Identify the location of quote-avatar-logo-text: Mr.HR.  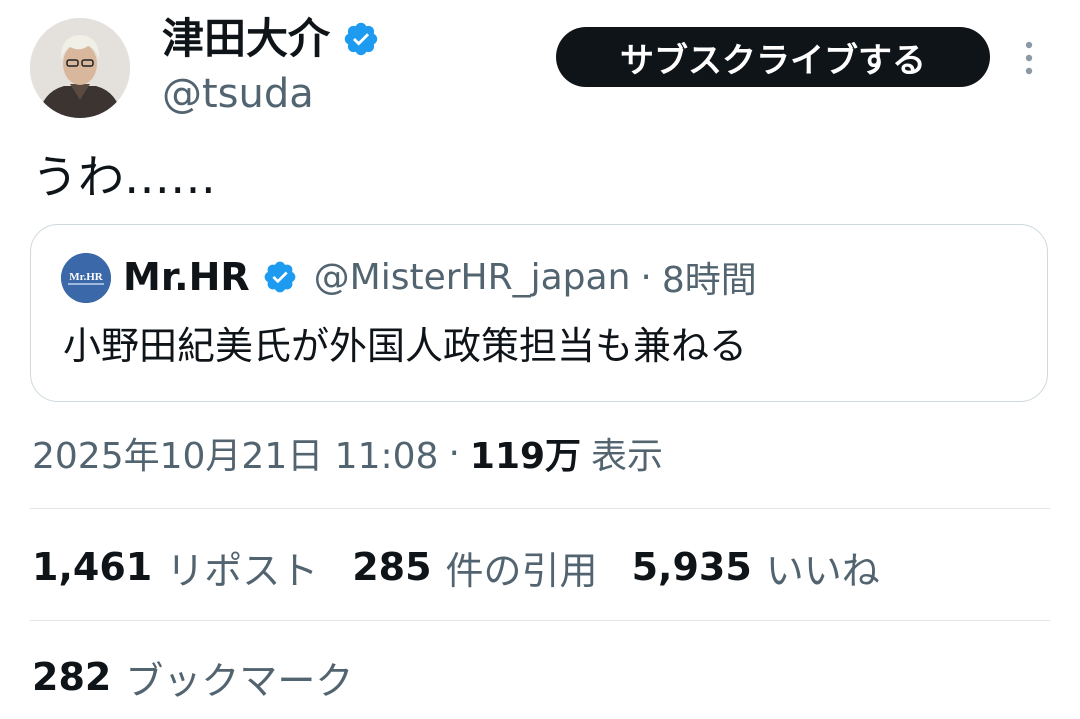
(86, 277).